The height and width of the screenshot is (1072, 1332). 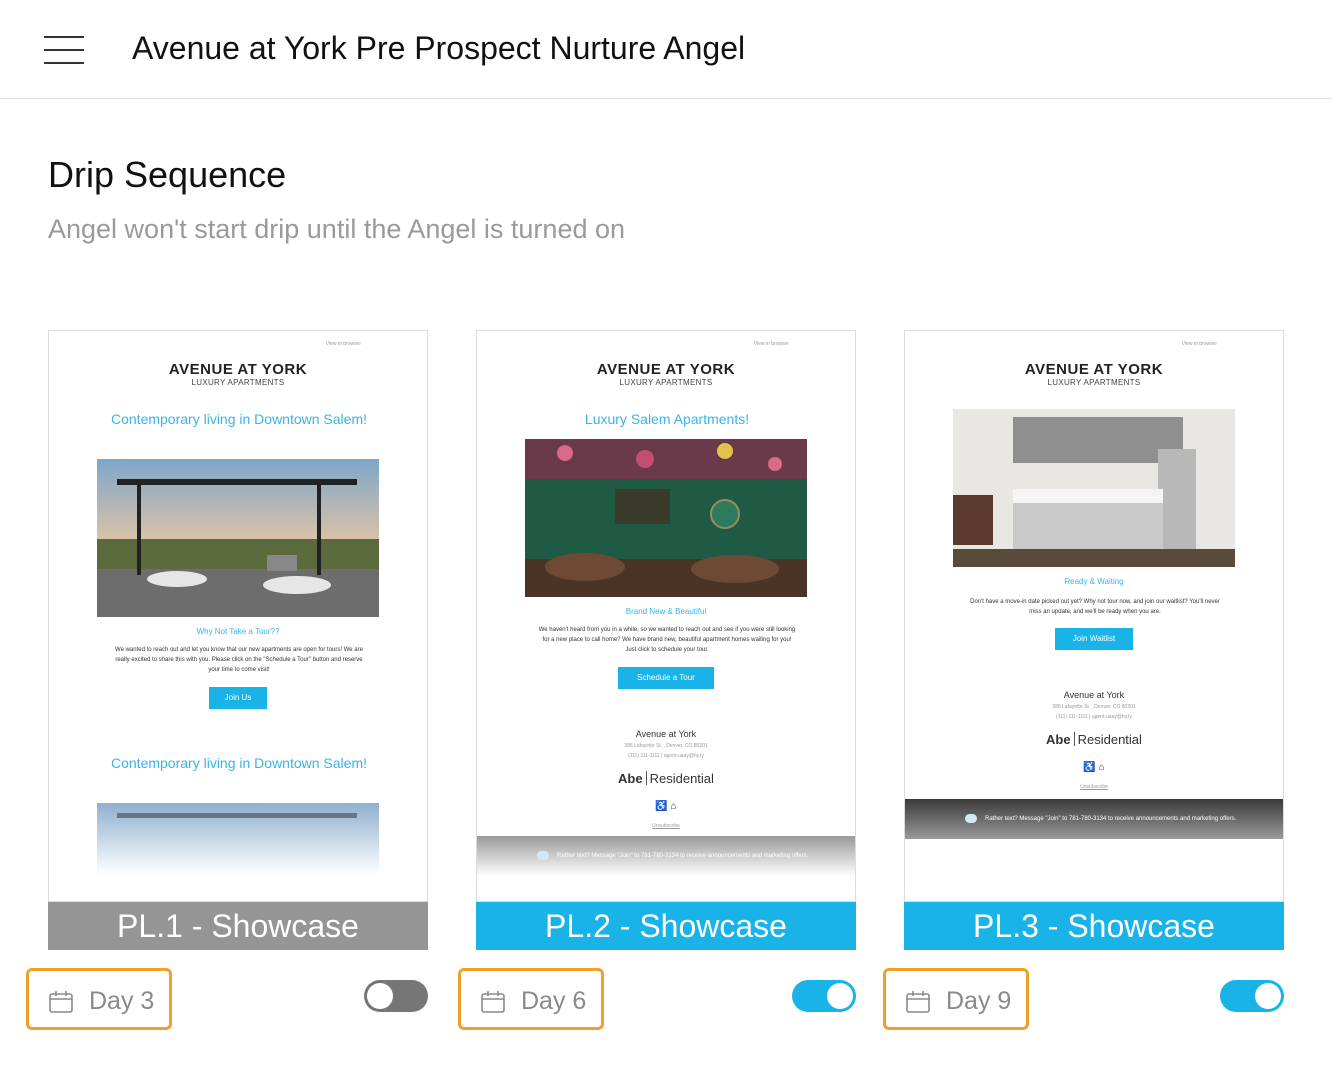 I want to click on card-label-3: PL.3 - Showcase, so click(x=1094, y=926).